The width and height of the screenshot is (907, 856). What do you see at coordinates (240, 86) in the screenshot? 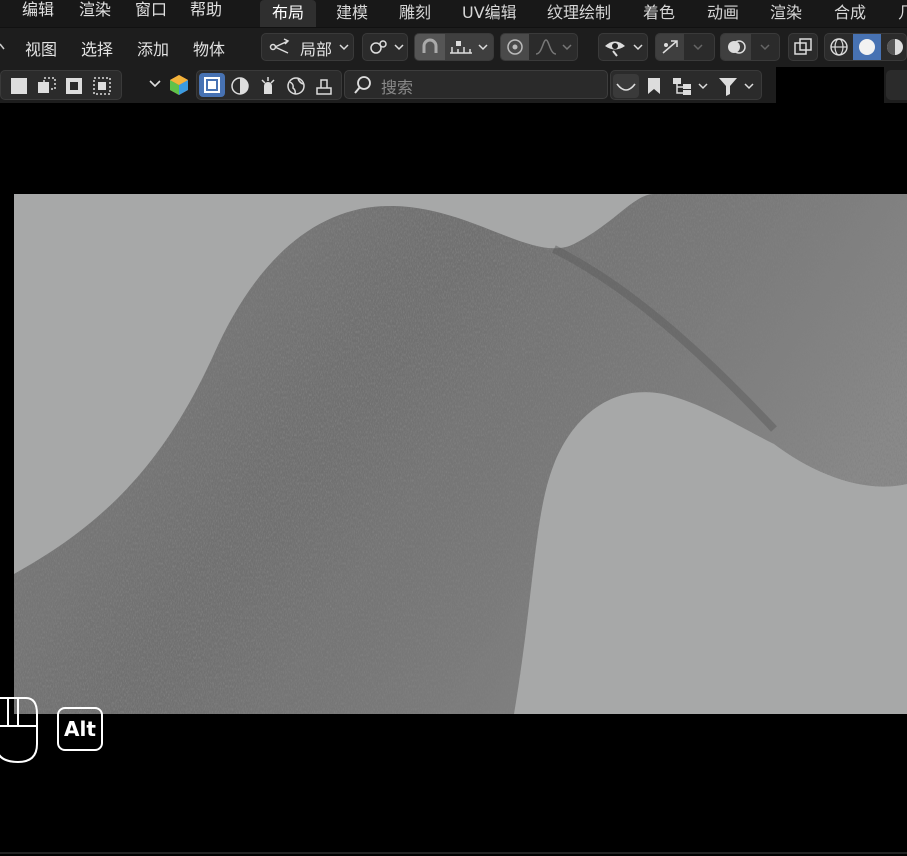
I see `material-filter-icon` at bounding box center [240, 86].